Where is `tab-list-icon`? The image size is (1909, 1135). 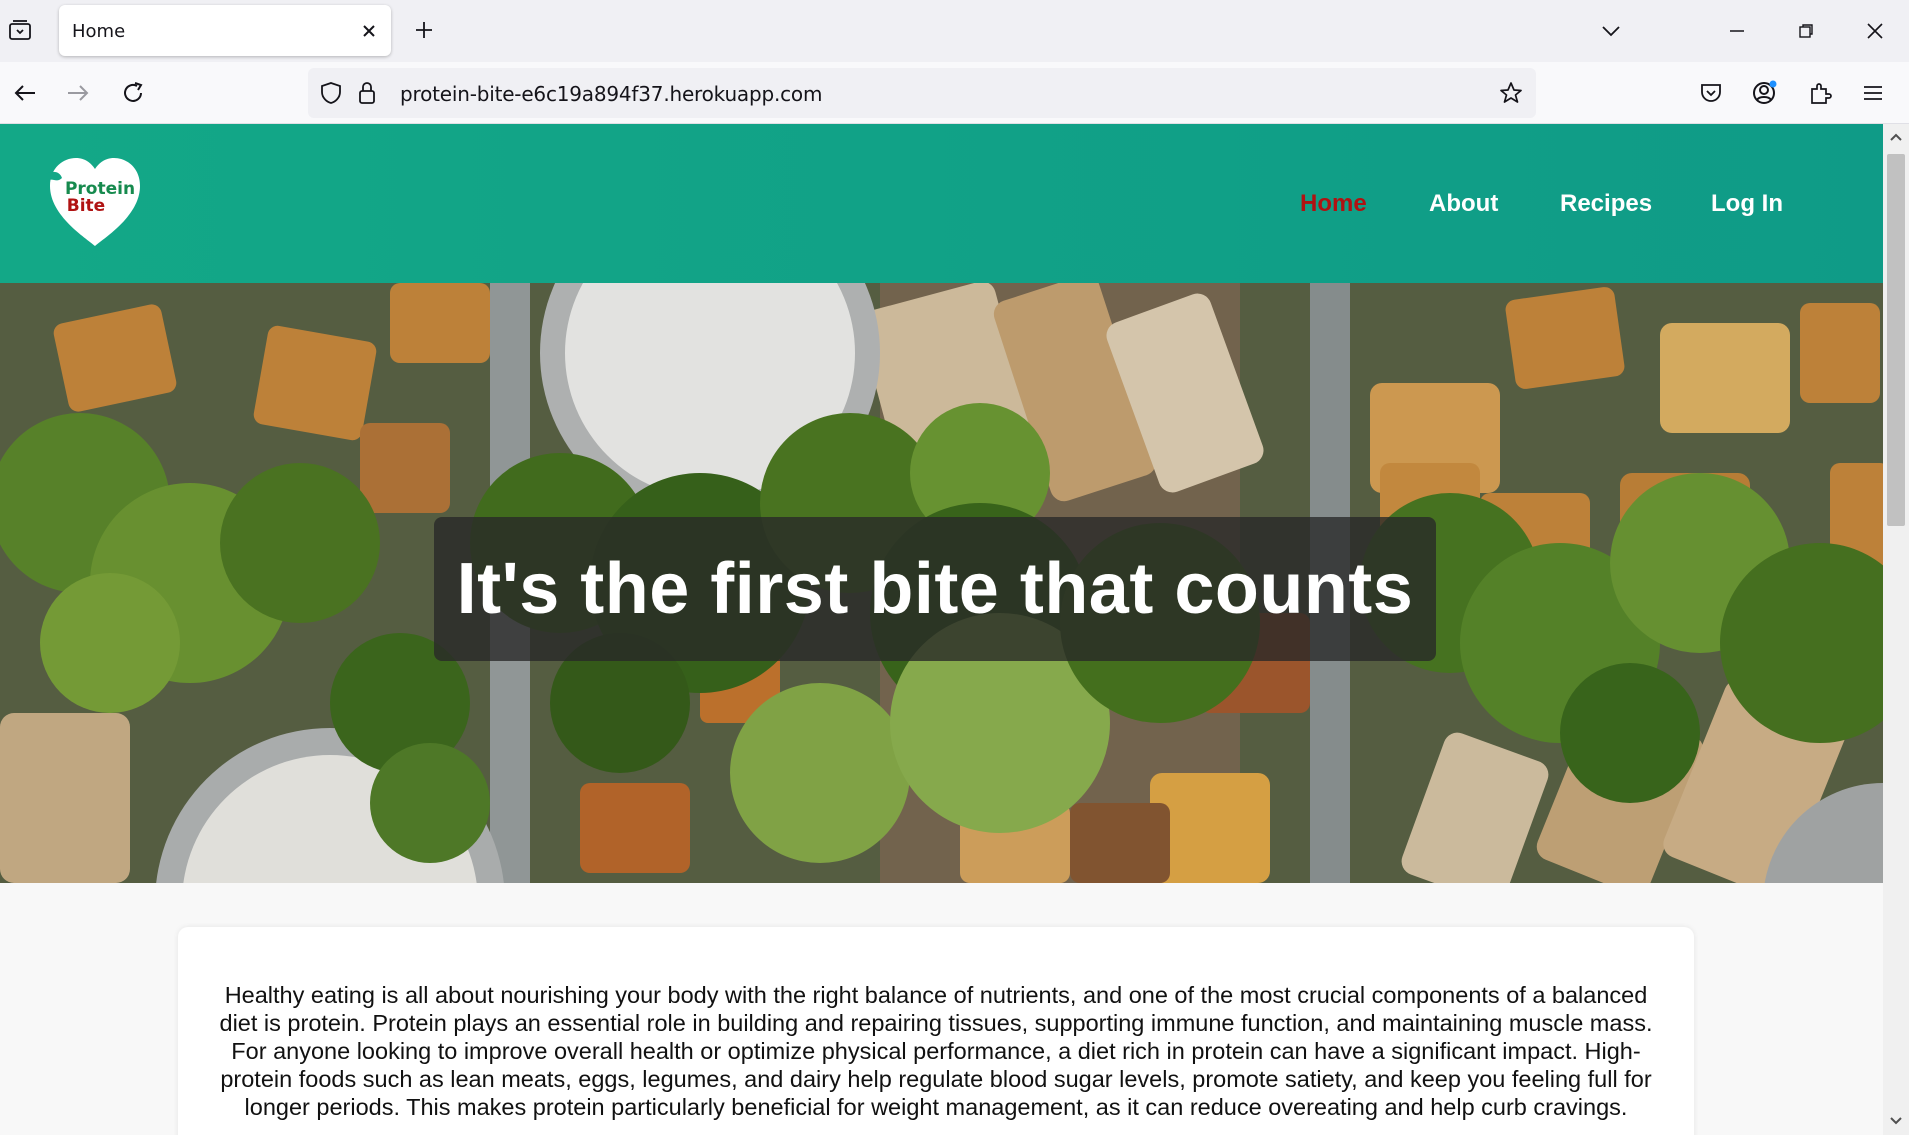
tab-list-icon is located at coordinates (20, 30).